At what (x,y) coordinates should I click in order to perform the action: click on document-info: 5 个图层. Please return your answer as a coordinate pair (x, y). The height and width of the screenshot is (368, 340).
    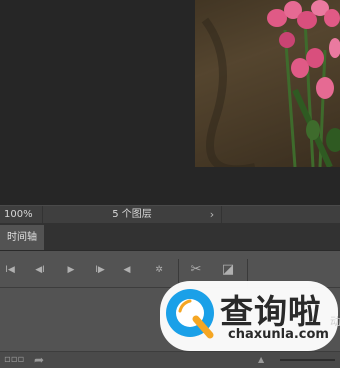
    Looking at the image, I should click on (132, 214).